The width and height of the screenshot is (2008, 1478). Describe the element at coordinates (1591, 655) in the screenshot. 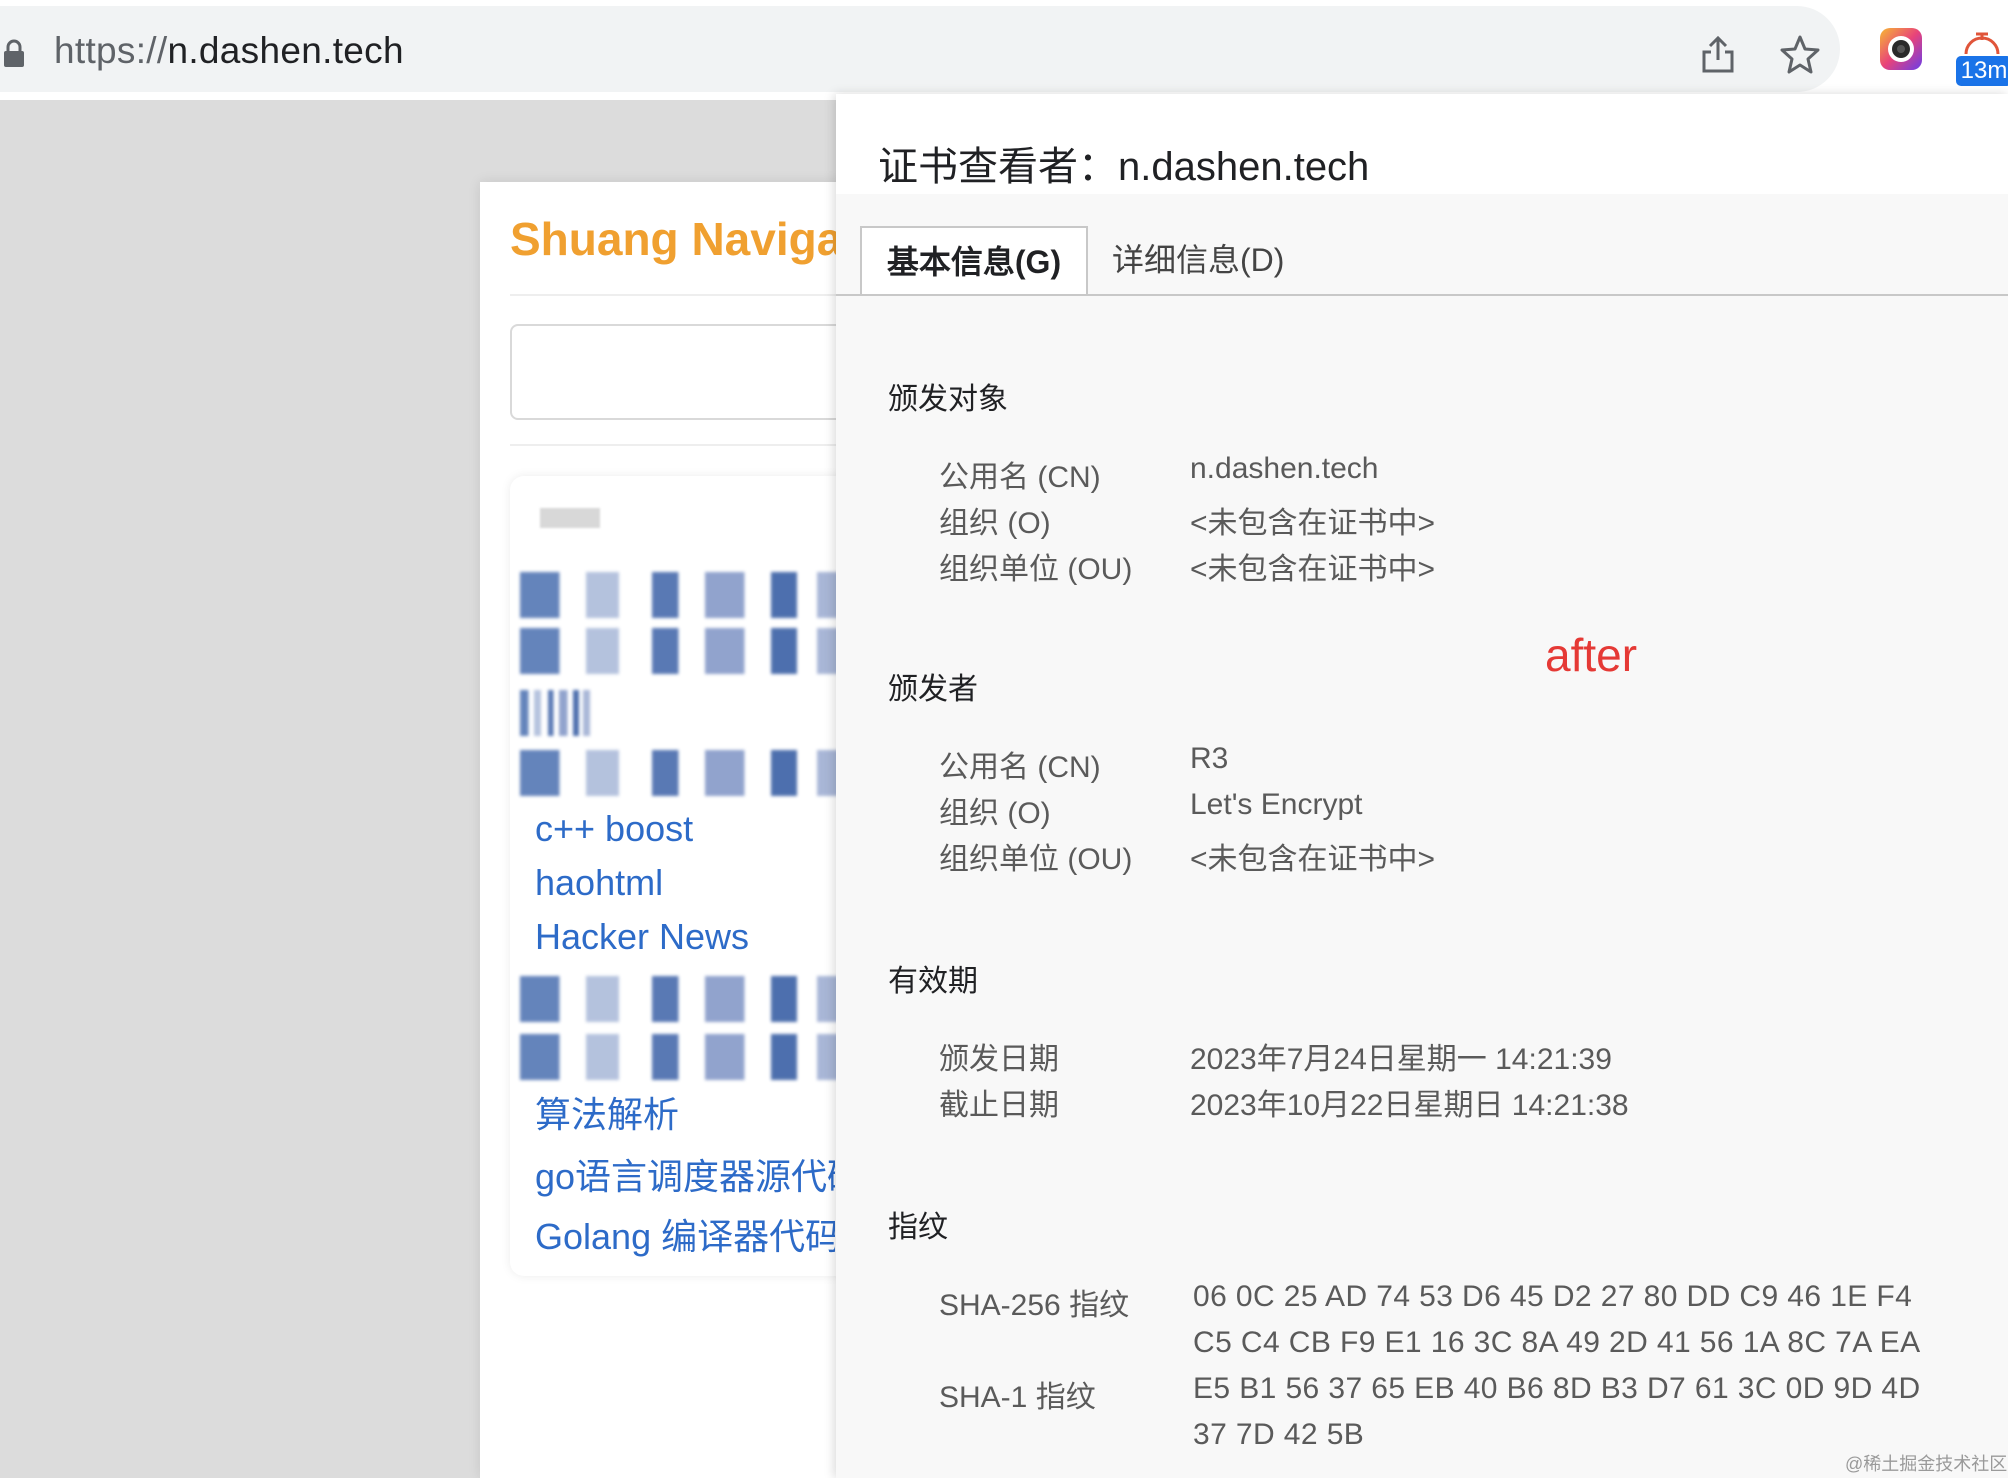

I see `after-annotation: after` at that location.